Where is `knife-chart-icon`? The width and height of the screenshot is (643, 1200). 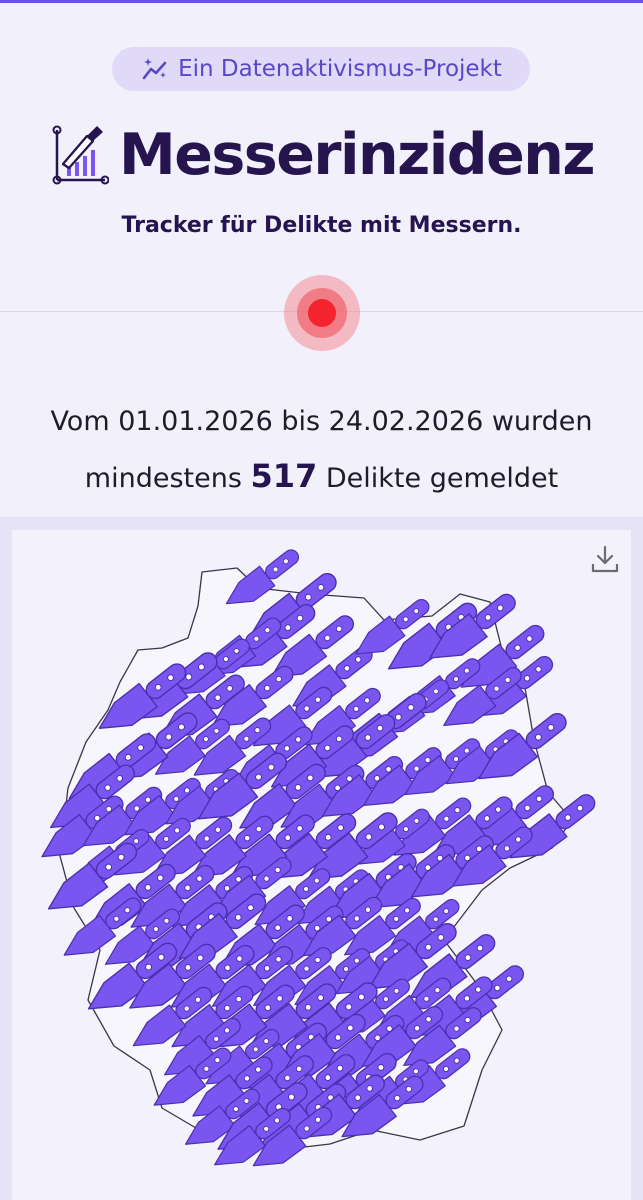 knife-chart-icon is located at coordinates (80, 155).